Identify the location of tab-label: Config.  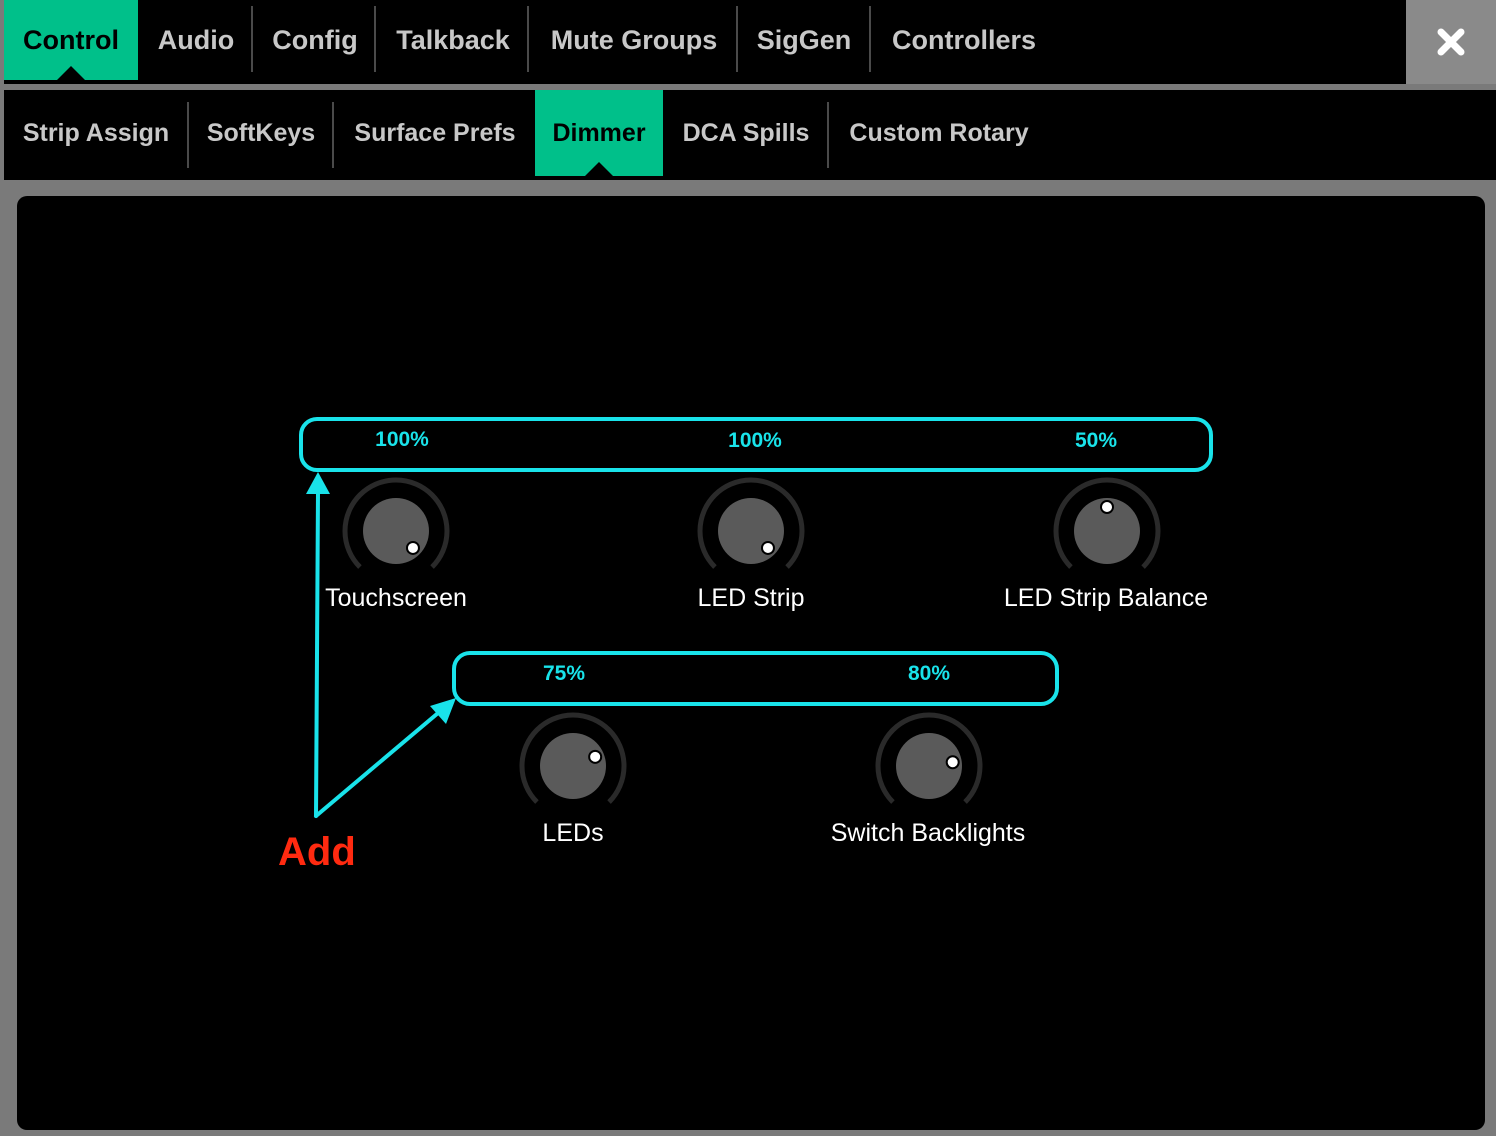
(315, 39).